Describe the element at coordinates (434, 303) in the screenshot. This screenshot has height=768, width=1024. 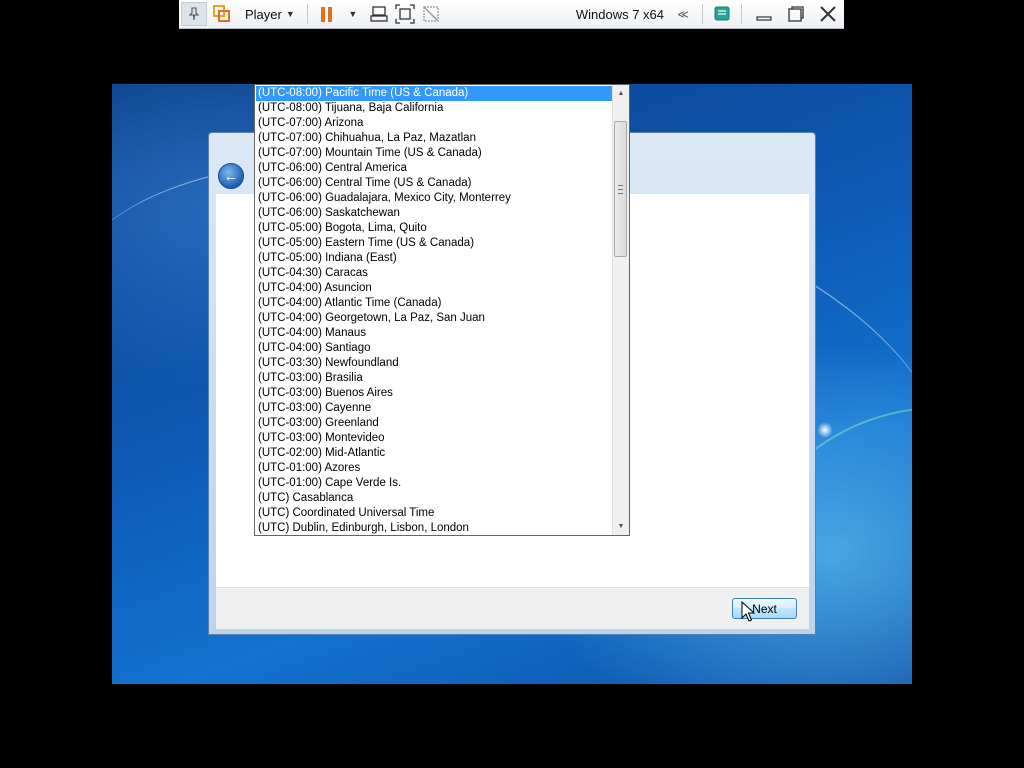
I see `timezone-option: (UTC-04:00) Atlantic Time (Canada)` at that location.